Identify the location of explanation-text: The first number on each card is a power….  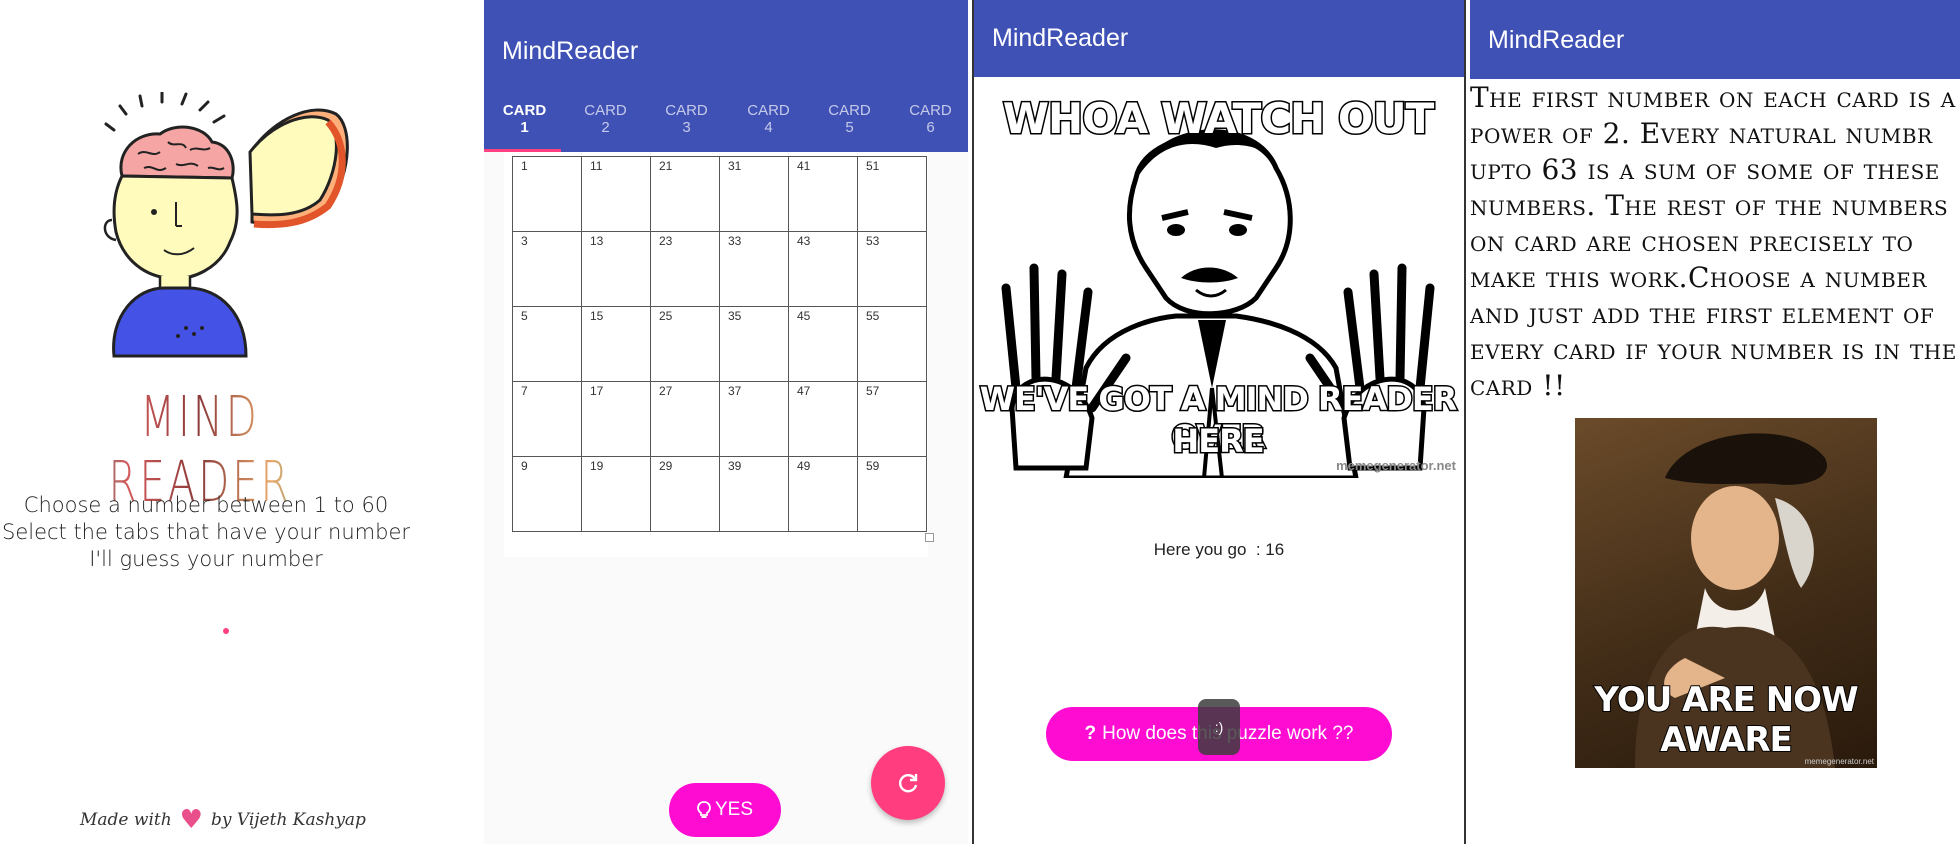
(1713, 241).